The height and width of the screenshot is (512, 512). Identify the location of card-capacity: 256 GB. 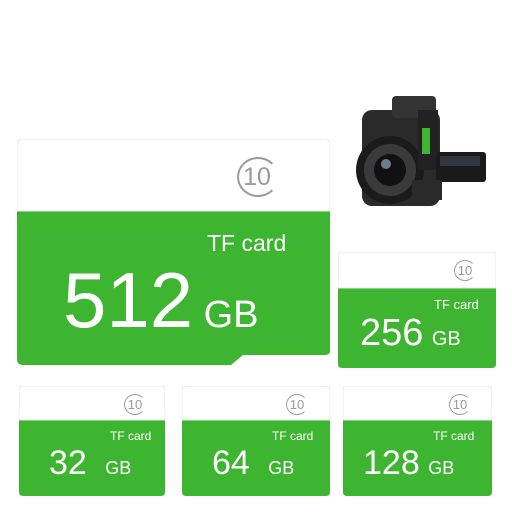
(410, 333).